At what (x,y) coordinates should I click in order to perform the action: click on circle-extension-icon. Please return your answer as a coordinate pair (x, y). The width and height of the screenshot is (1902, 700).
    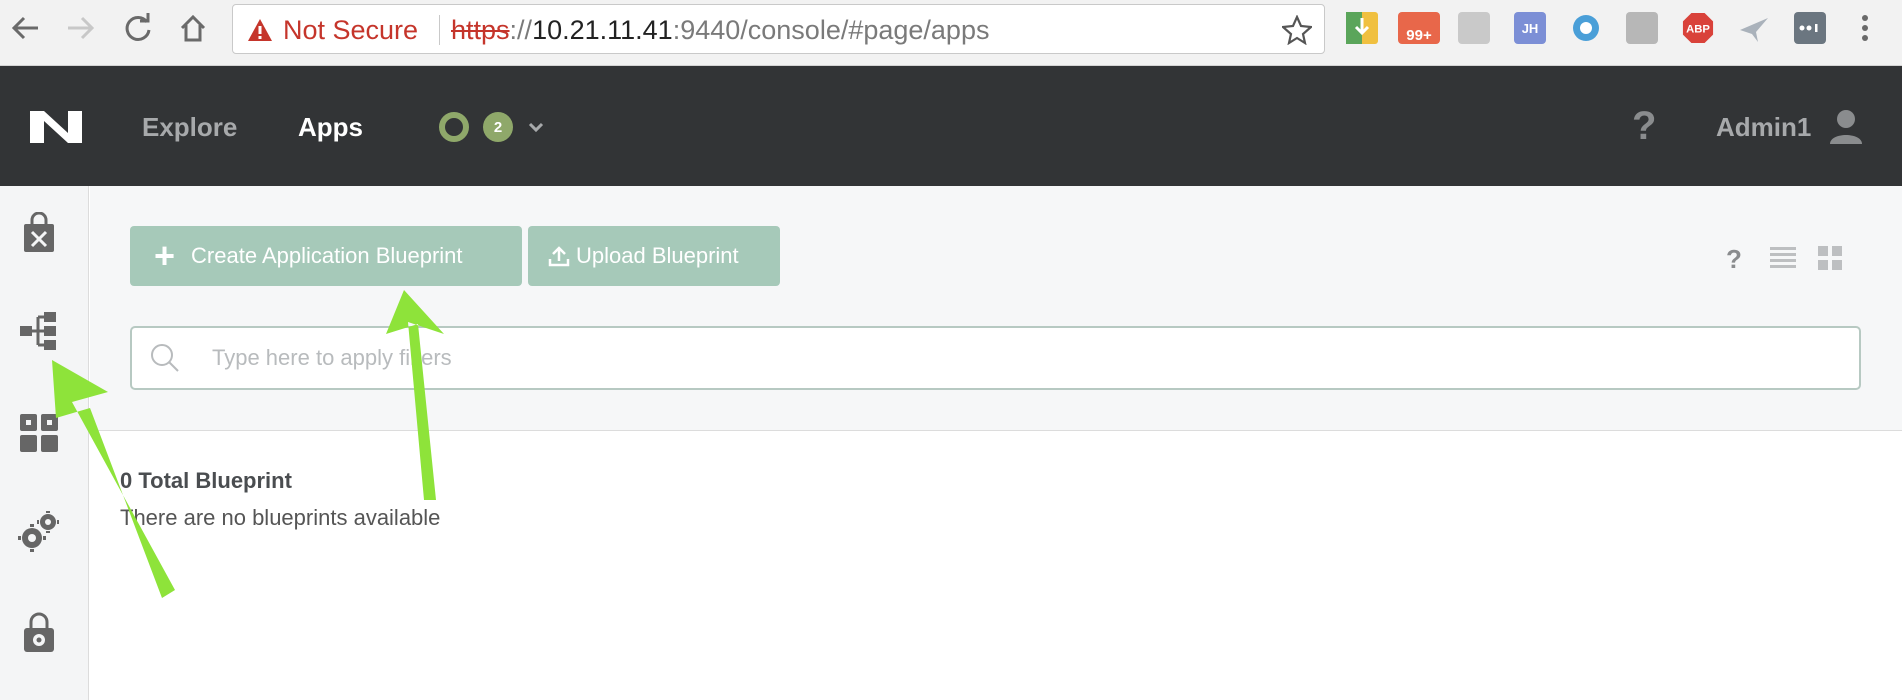
    Looking at the image, I should click on (1586, 28).